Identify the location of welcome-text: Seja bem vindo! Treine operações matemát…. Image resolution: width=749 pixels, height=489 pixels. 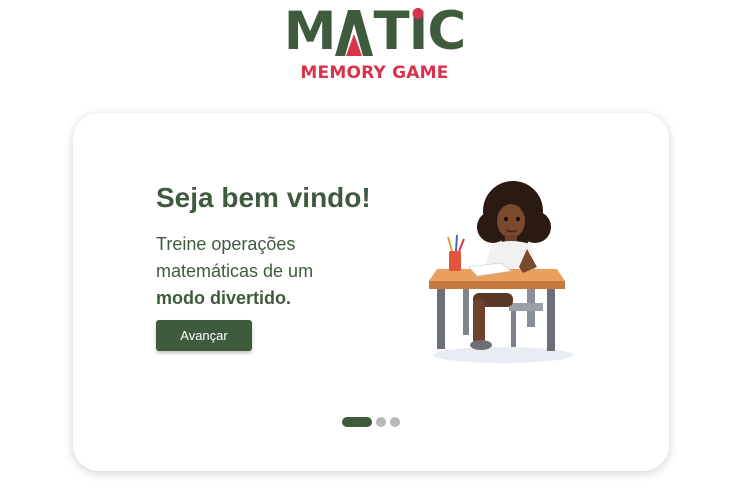
(286, 246).